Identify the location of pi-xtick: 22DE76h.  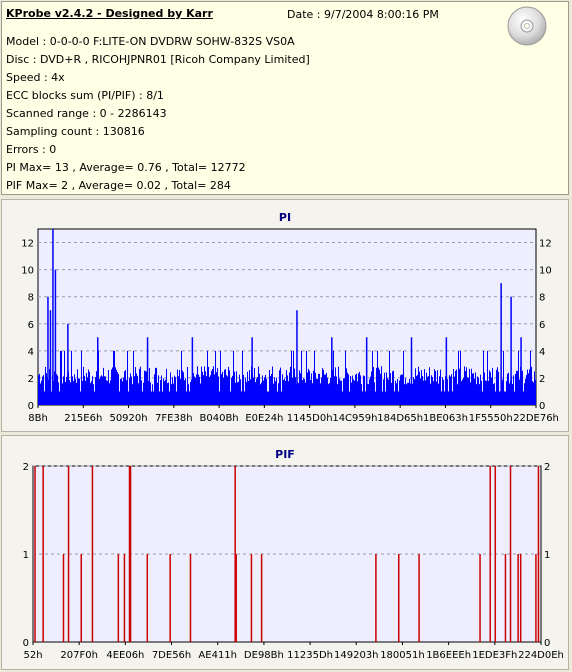
(536, 418).